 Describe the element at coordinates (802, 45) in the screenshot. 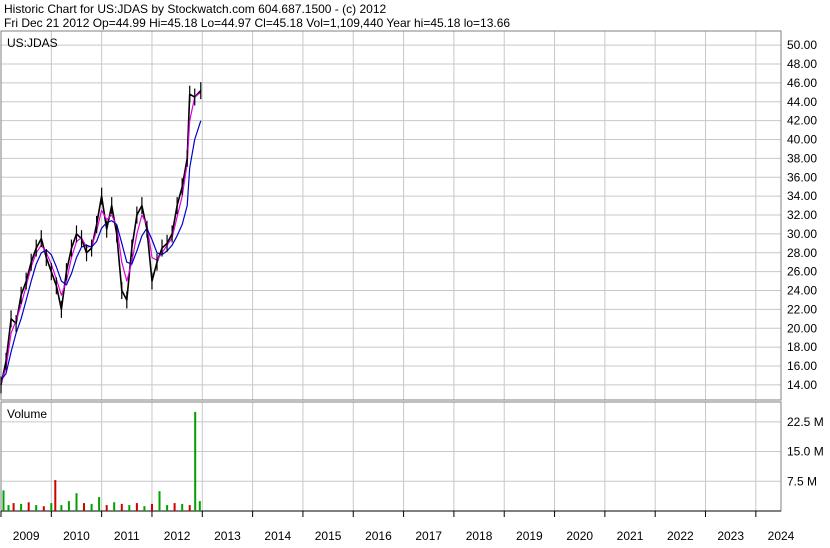

I see `price-y-tick-label: 50.00` at that location.